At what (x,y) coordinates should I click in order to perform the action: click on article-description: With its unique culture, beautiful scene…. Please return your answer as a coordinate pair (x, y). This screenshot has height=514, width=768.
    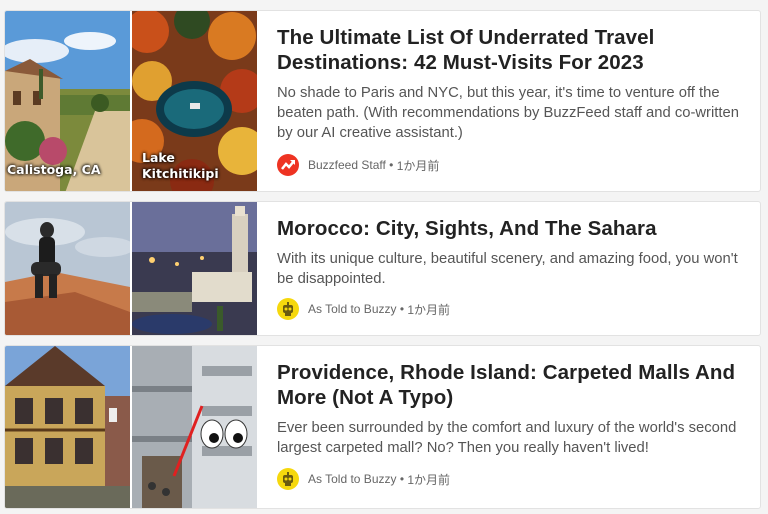
    Looking at the image, I should click on (507, 269).